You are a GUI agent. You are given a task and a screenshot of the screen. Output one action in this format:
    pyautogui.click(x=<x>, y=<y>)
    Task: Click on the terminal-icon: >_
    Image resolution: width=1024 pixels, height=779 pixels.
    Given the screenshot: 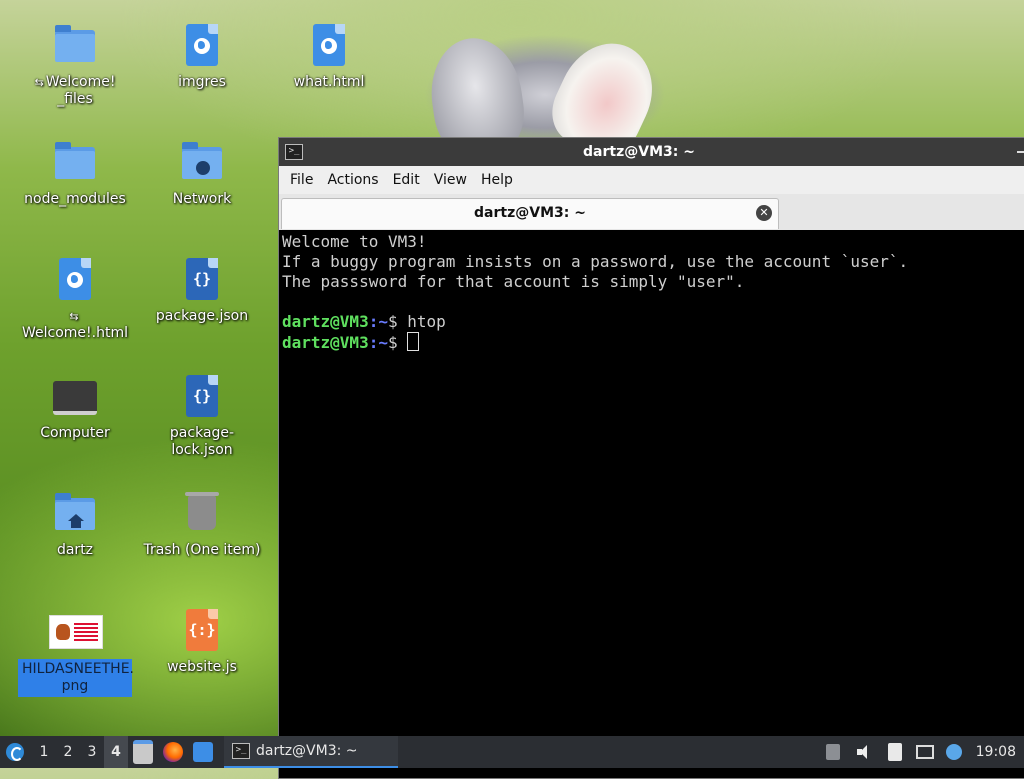 What is the action you would take?
    pyautogui.click(x=241, y=751)
    